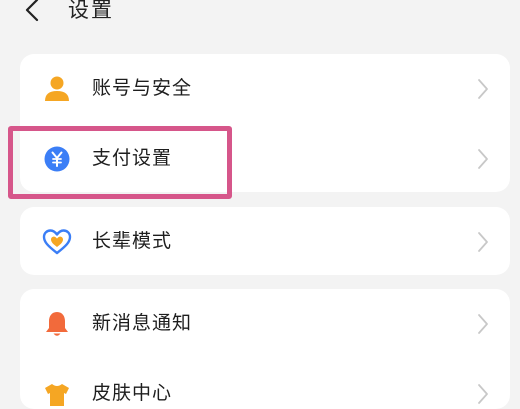 Image resolution: width=520 pixels, height=409 pixels. What do you see at coordinates (57, 395) in the screenshot?
I see `skin-icon` at bounding box center [57, 395].